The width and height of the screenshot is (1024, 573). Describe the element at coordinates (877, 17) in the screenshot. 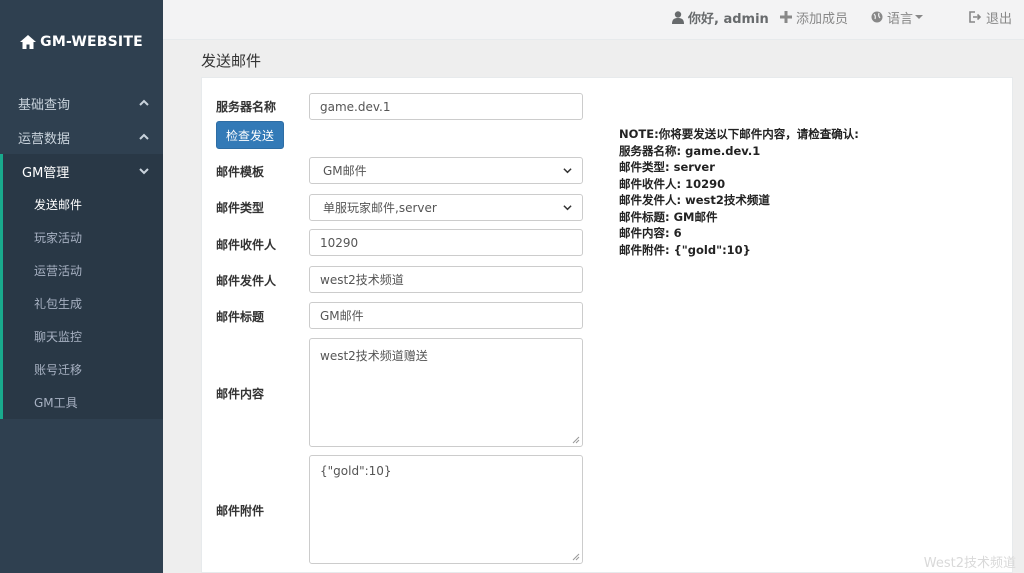

I see `globe-icon` at that location.